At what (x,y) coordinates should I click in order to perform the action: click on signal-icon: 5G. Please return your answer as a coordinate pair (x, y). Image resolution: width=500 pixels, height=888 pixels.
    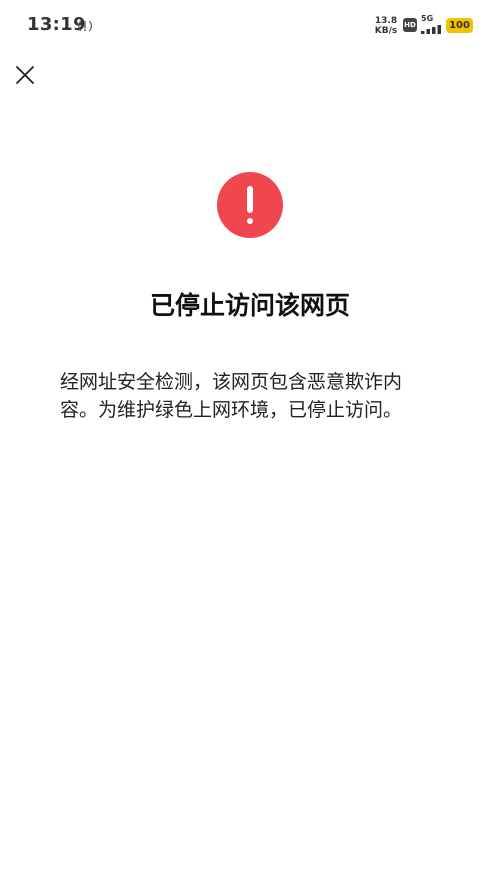
    Looking at the image, I should click on (432, 24).